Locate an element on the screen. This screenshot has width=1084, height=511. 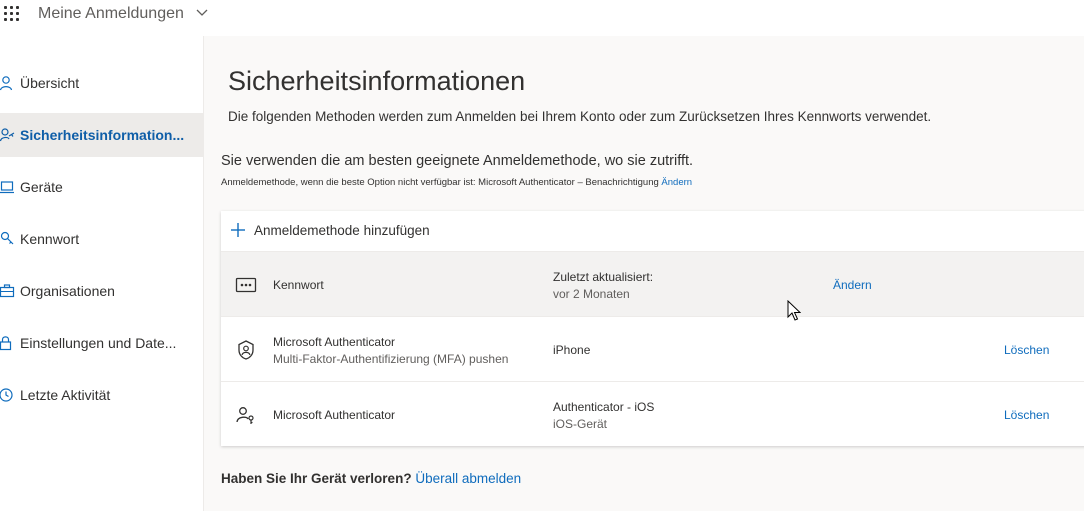
sidebar-item-label: Kennwort is located at coordinates (50, 239).